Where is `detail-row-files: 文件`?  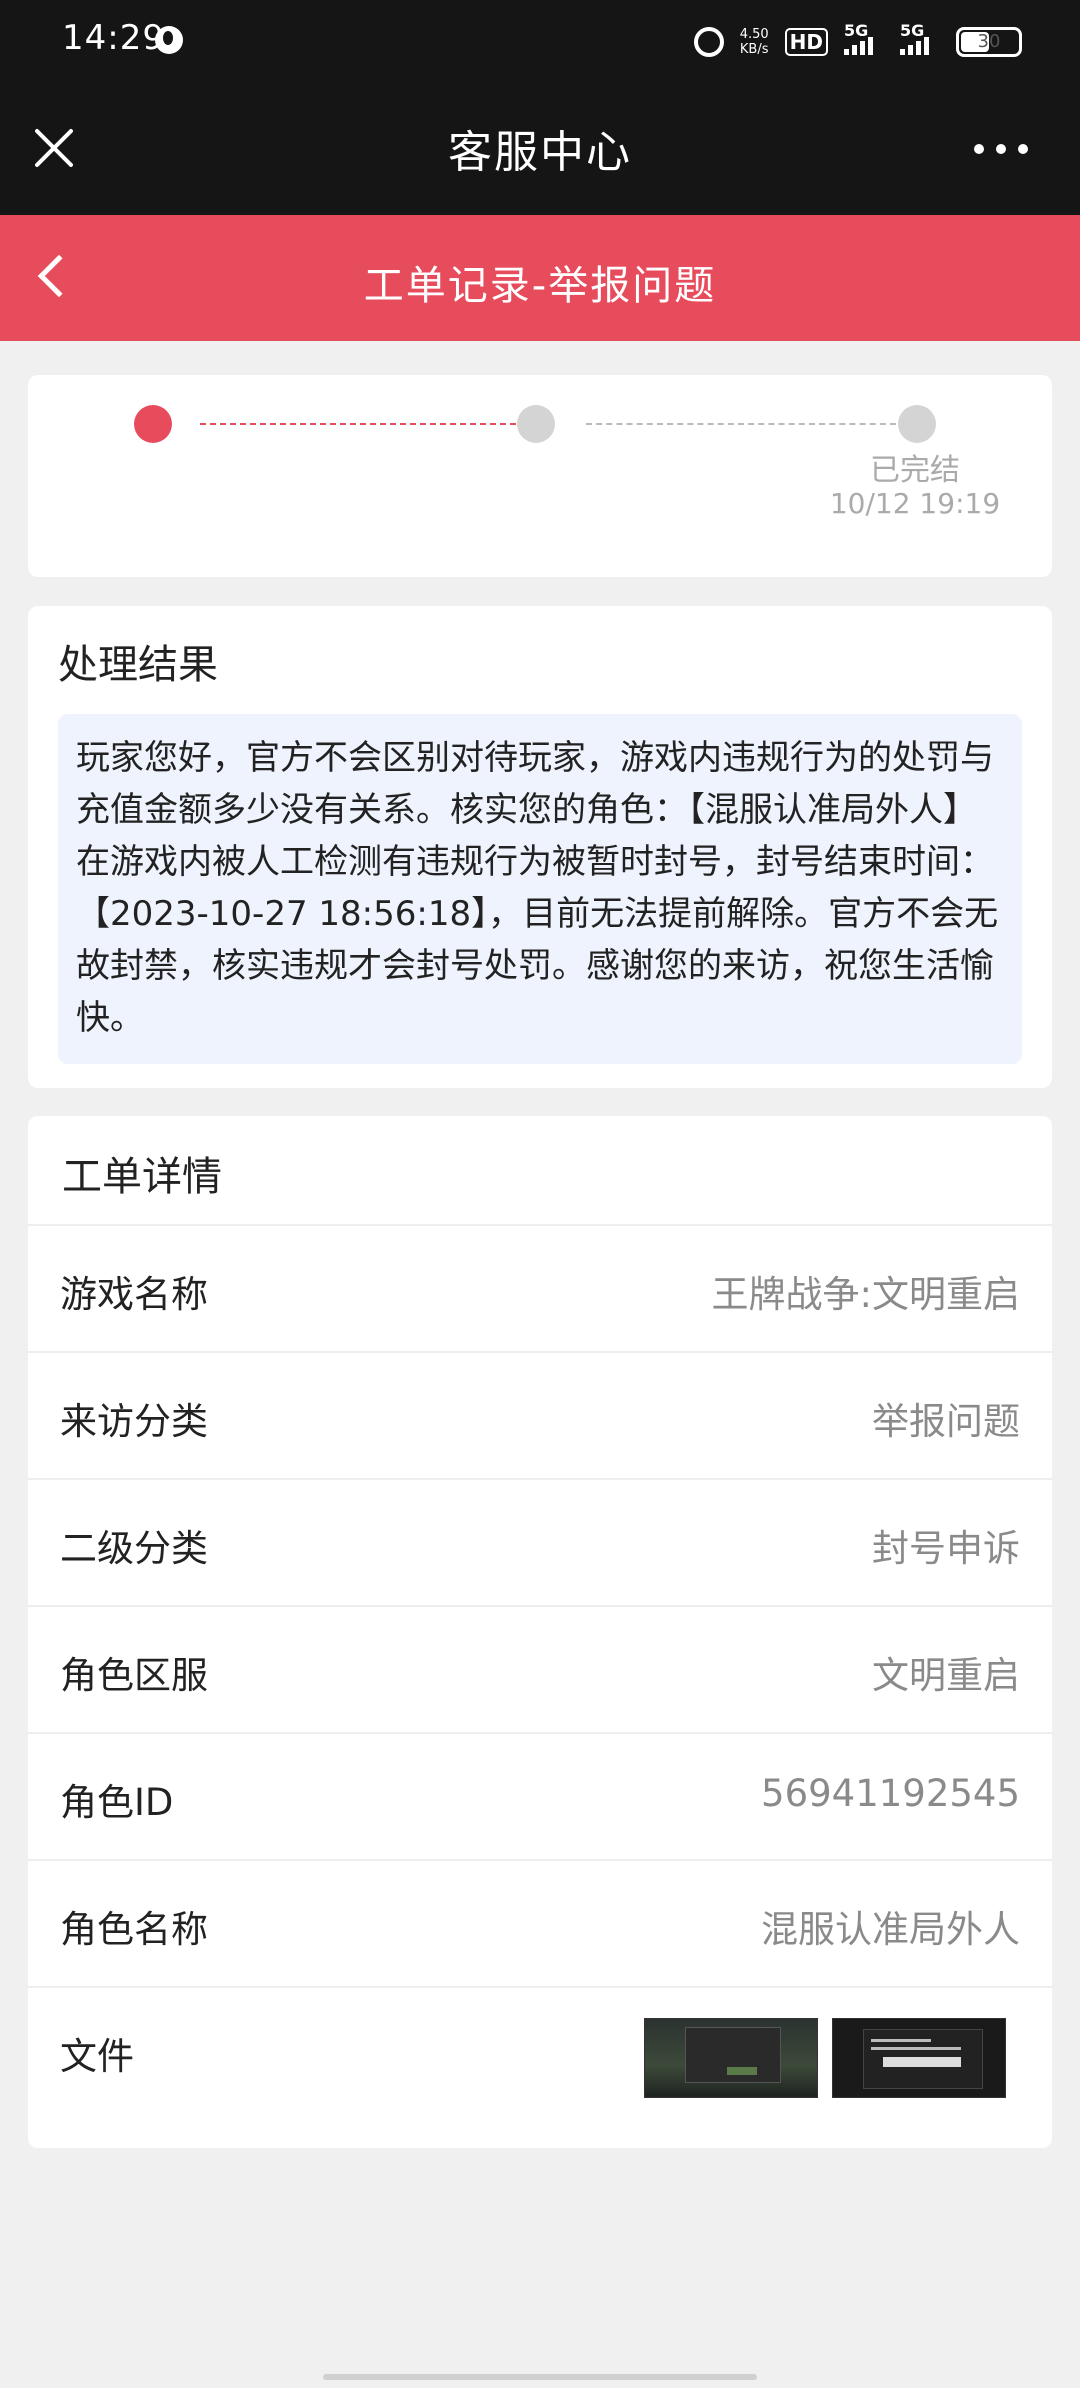
detail-row-files: 文件 is located at coordinates (540, 2063).